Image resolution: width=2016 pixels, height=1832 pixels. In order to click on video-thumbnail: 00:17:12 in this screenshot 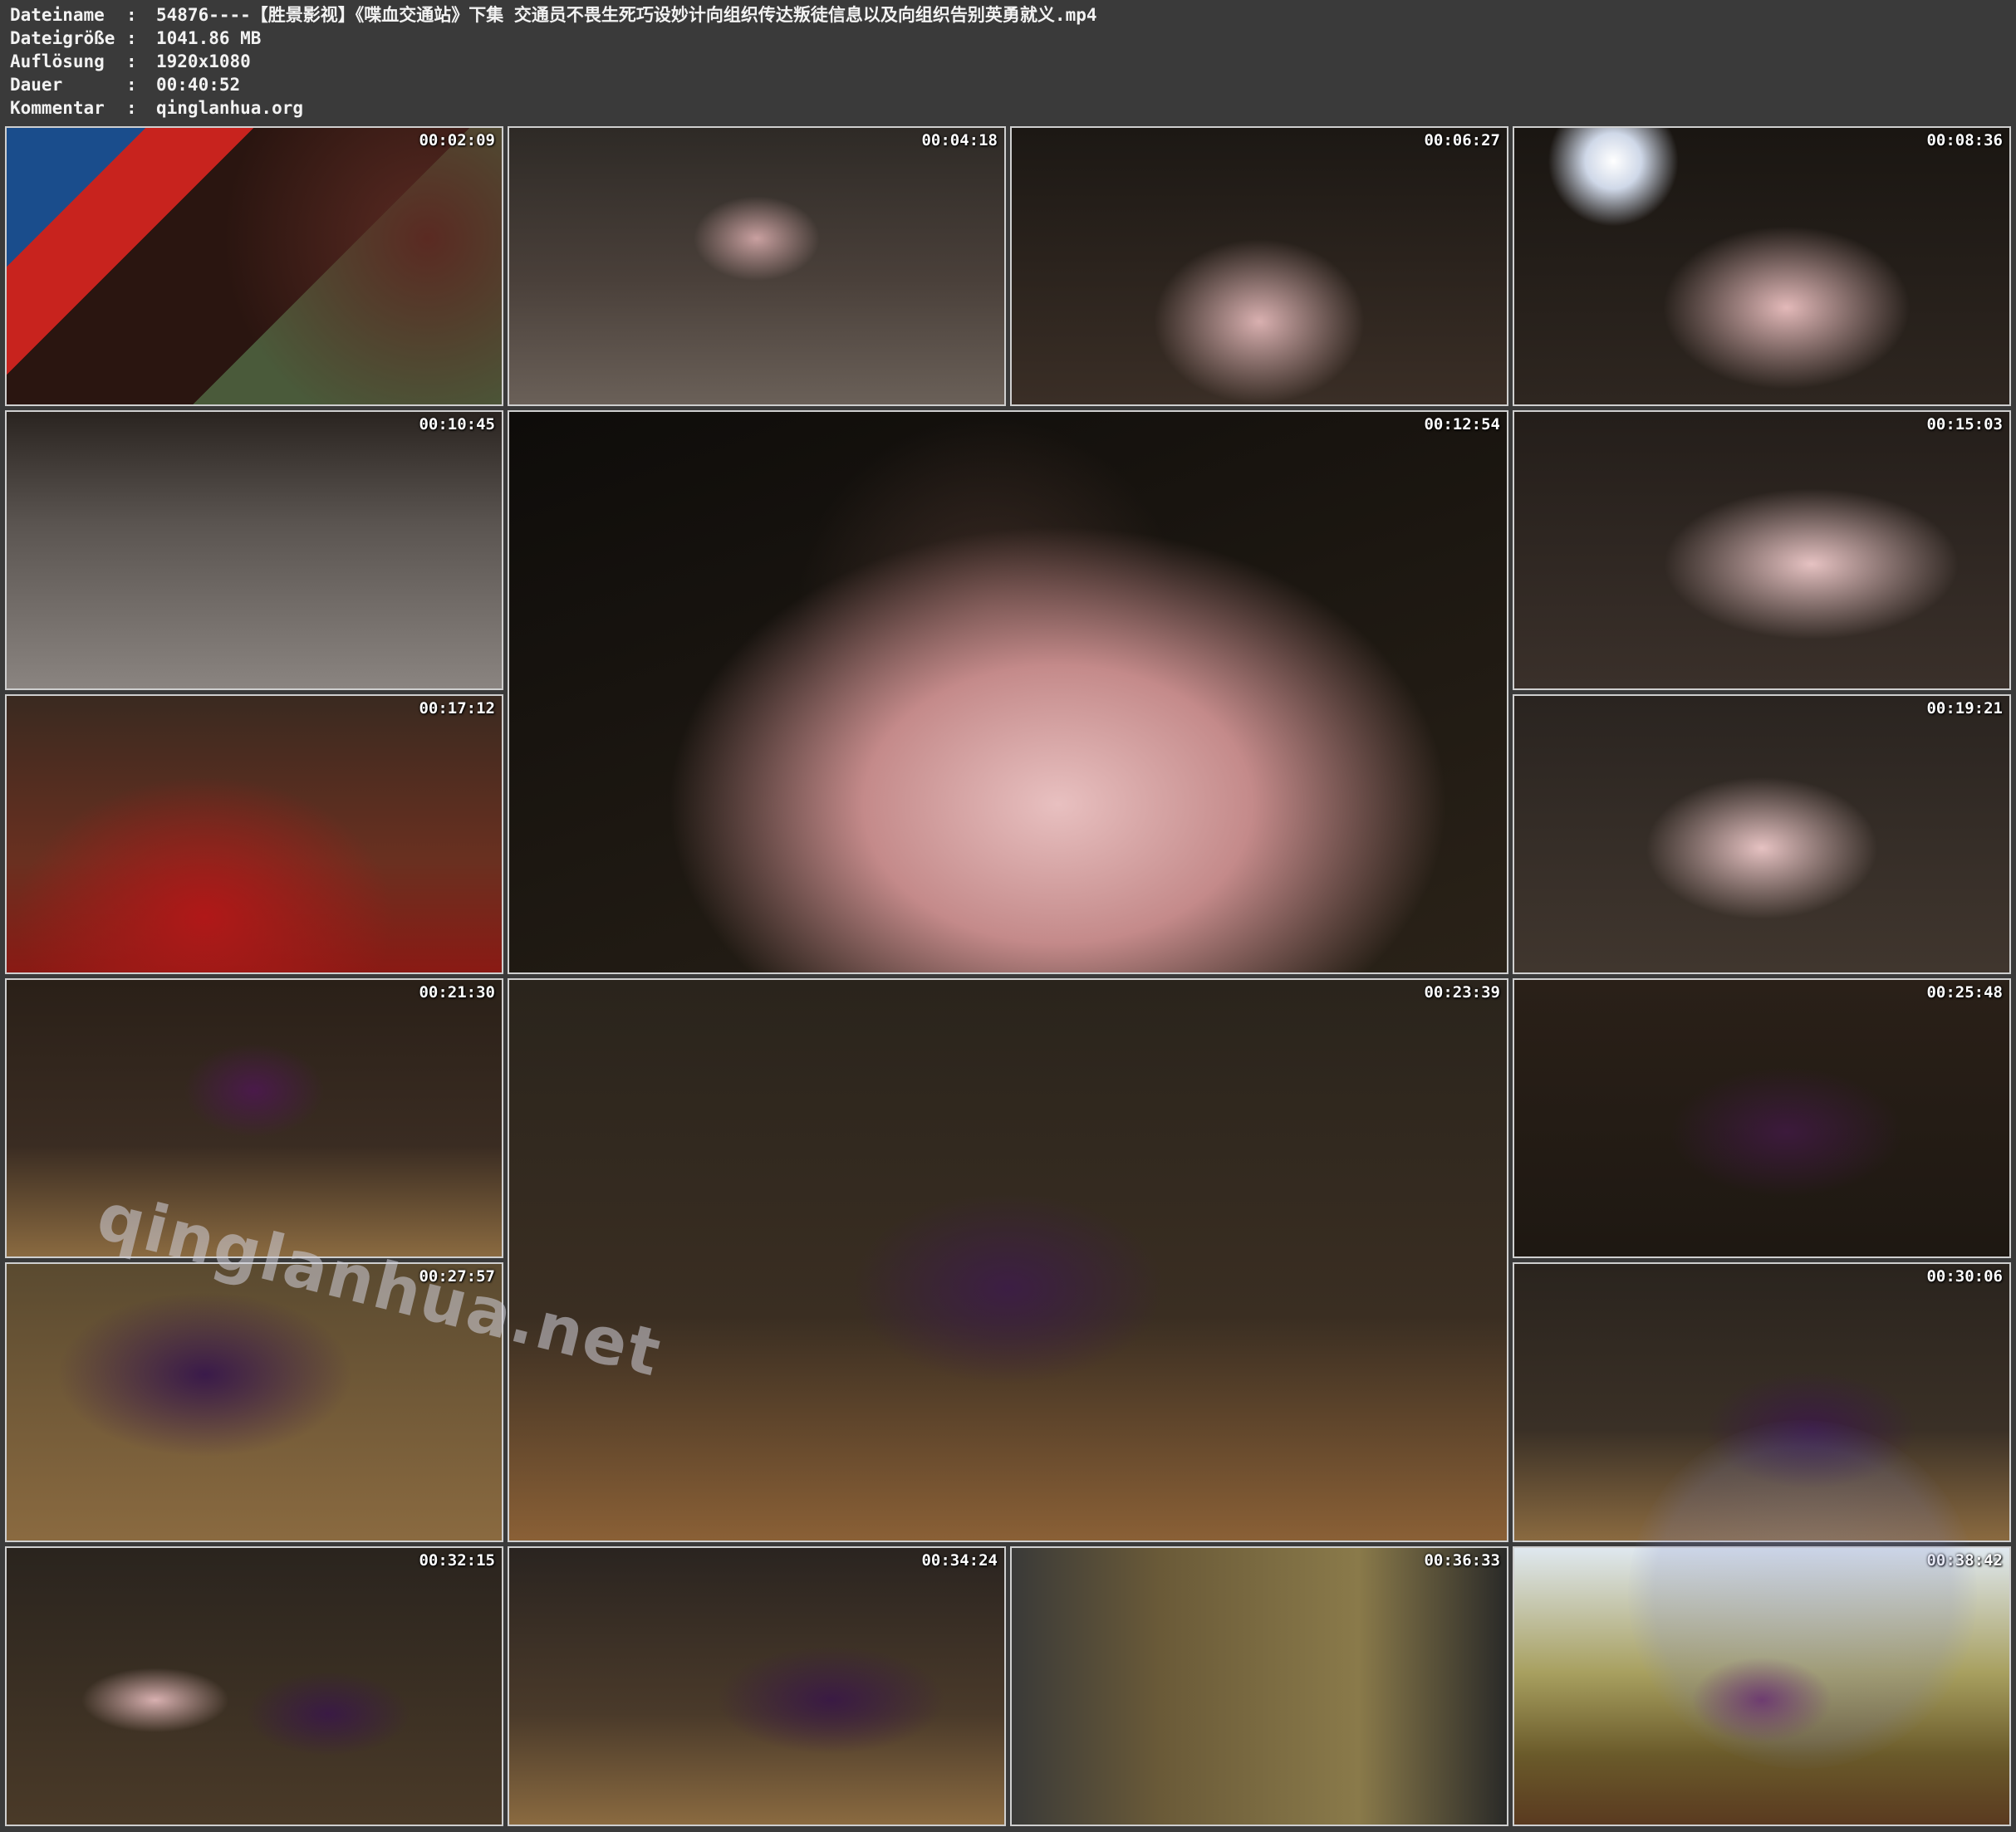, I will do `click(254, 834)`.